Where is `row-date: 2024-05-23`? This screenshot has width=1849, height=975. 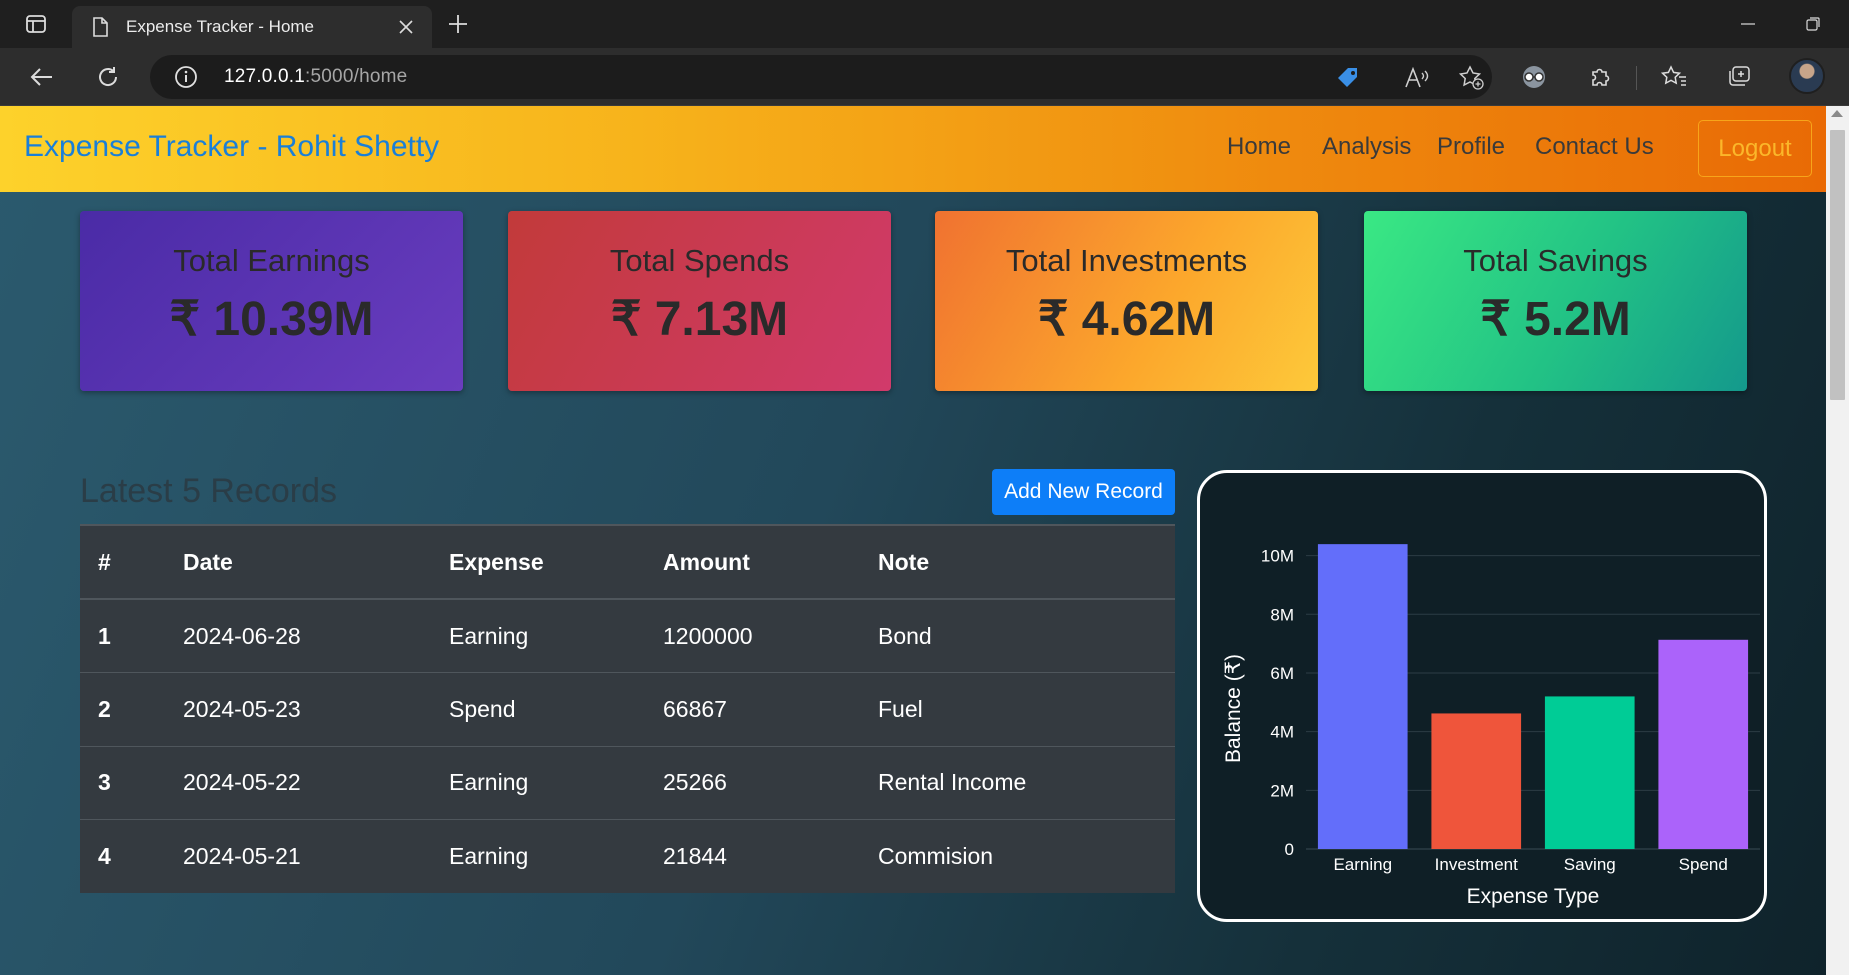
row-date: 2024-05-23 is located at coordinates (316, 709).